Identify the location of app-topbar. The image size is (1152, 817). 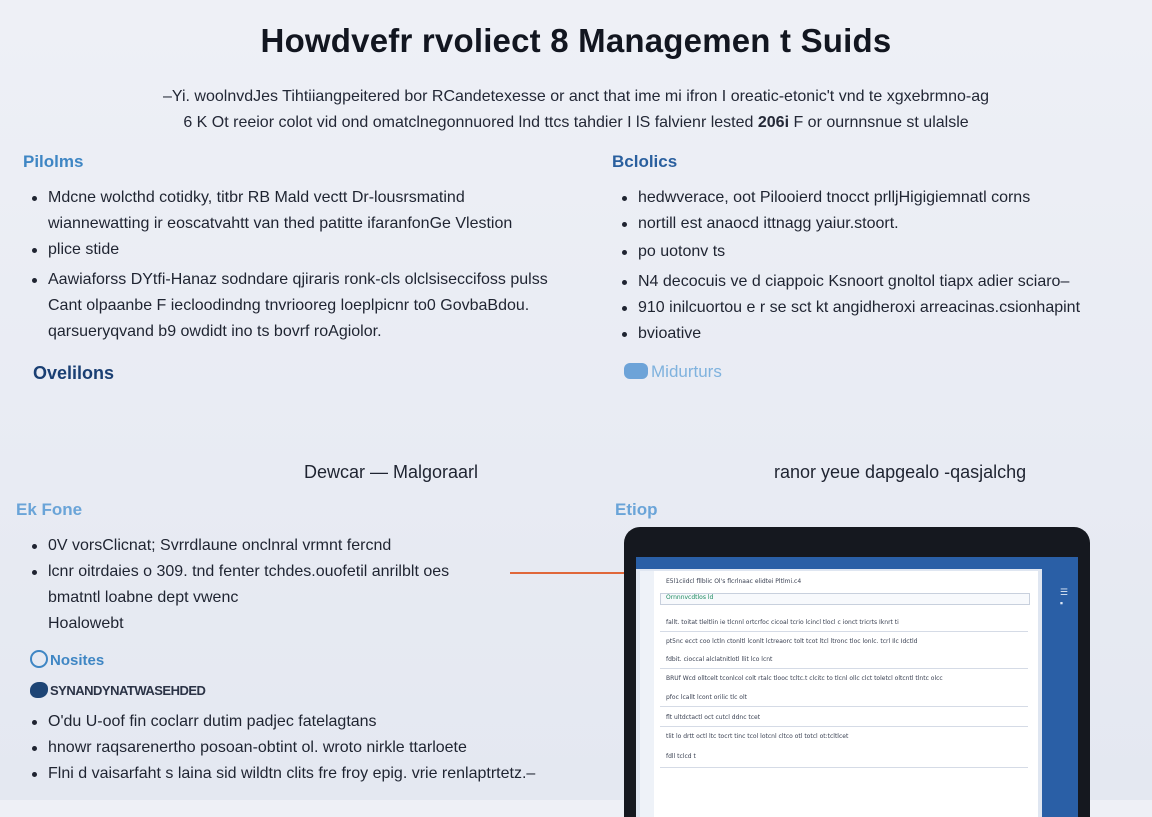
(857, 563).